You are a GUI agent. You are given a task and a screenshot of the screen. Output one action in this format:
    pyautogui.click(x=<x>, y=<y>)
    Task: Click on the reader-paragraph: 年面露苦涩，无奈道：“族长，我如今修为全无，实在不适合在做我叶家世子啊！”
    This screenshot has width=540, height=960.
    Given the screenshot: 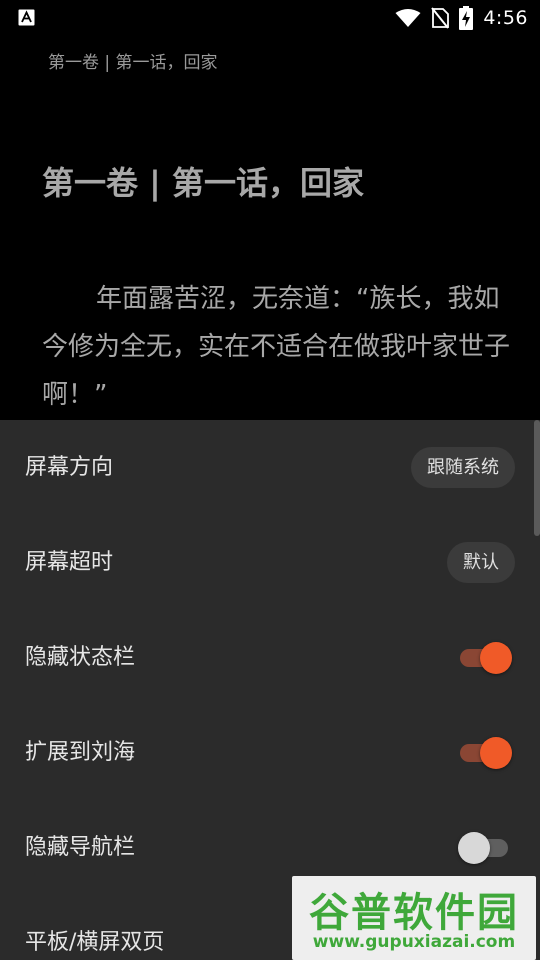 What is the action you would take?
    pyautogui.click(x=277, y=347)
    